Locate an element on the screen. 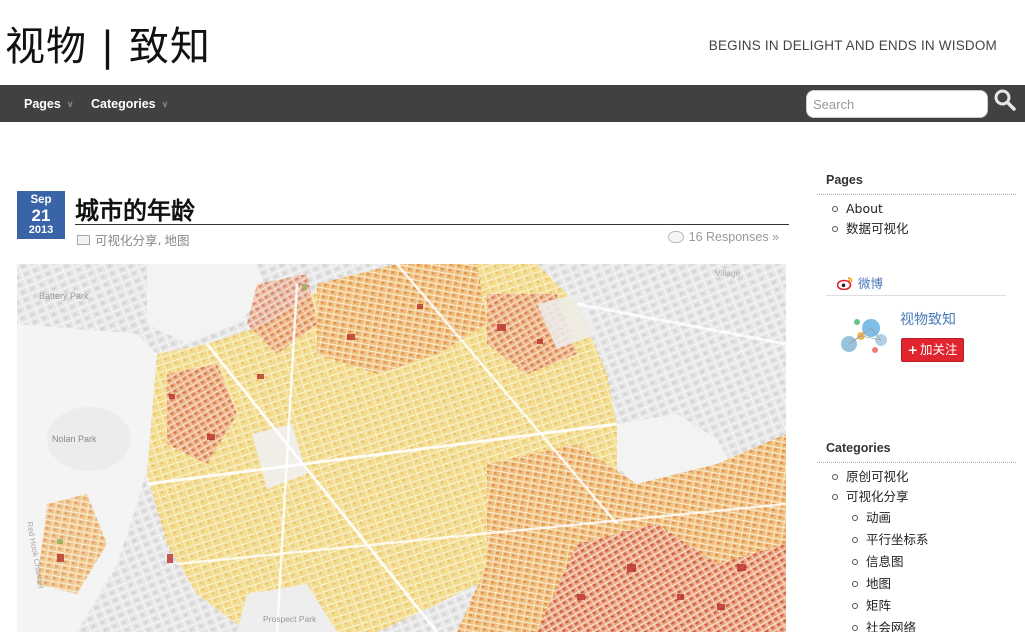 The image size is (1025, 632). post-date-badge: Sep 21 2013 is located at coordinates (41, 215).